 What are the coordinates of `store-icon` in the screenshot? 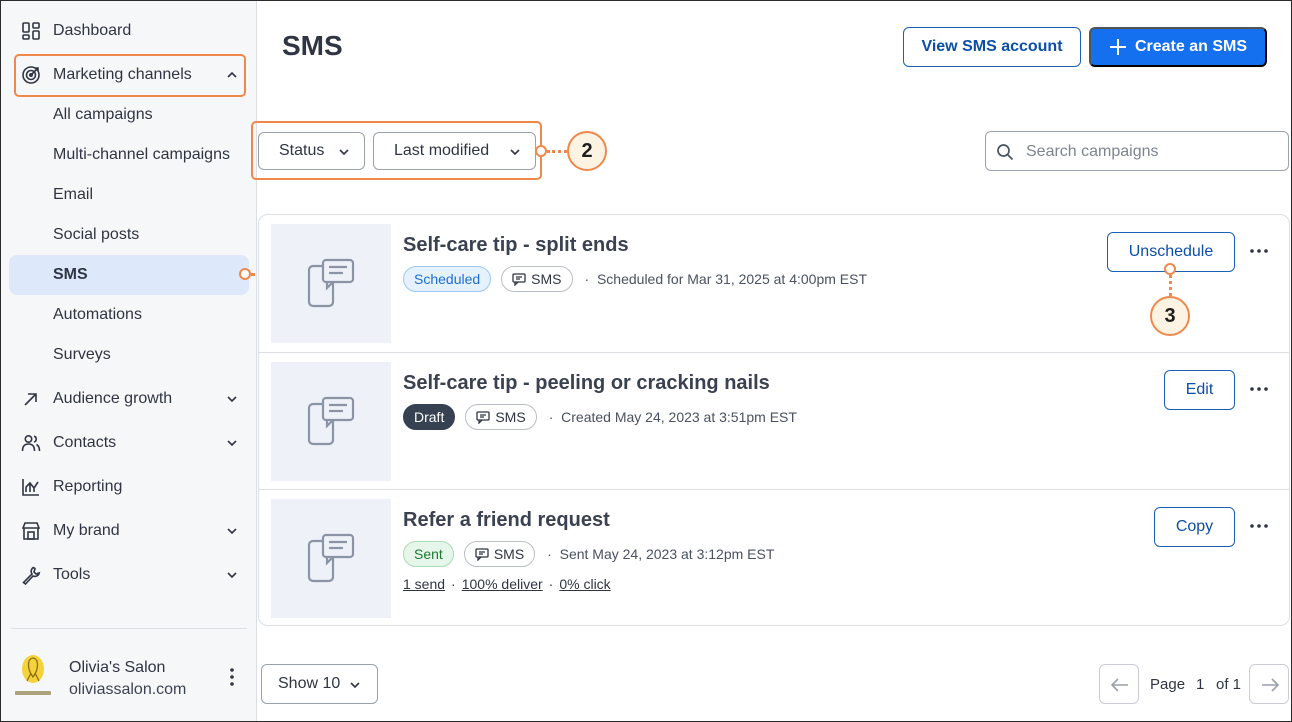 It's located at (31, 531).